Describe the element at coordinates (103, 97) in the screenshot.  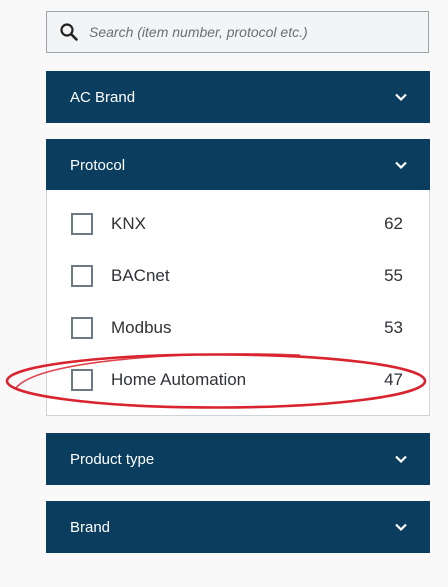
I see `filter-title: AC Brand` at that location.